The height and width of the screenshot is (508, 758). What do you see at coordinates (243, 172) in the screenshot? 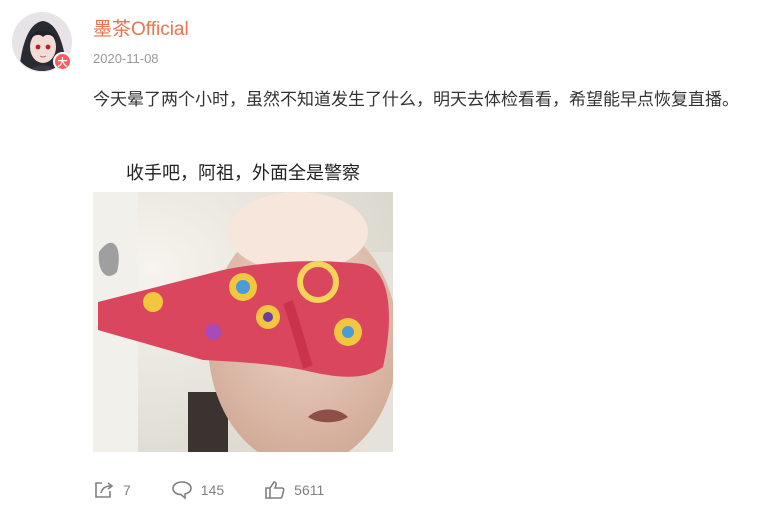
I see `image-caption: 收手吧，阿祖，外面全是警察` at bounding box center [243, 172].